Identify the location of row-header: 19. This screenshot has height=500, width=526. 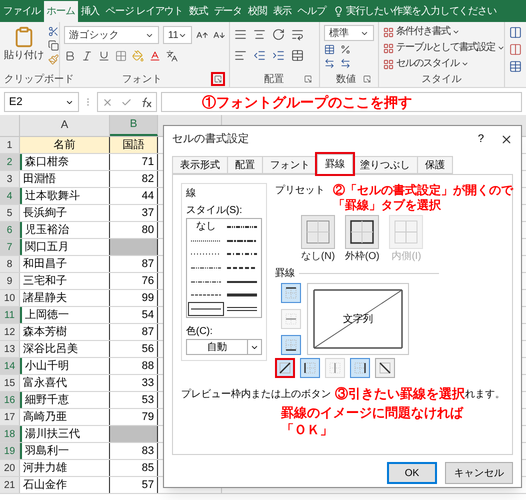
(10, 451).